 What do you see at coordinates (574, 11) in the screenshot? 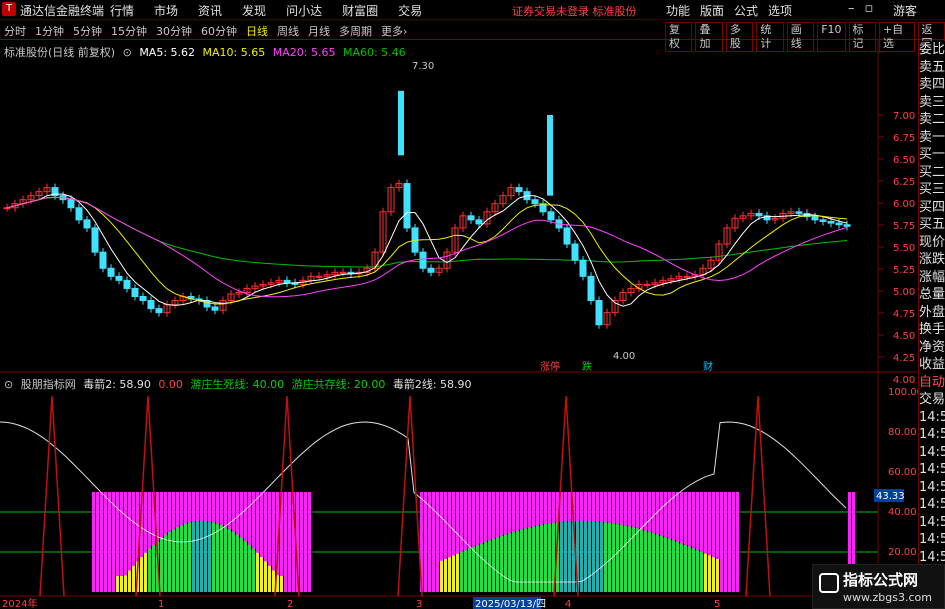
I see `login-alert: 证券交易未登录 标准股份` at bounding box center [574, 11].